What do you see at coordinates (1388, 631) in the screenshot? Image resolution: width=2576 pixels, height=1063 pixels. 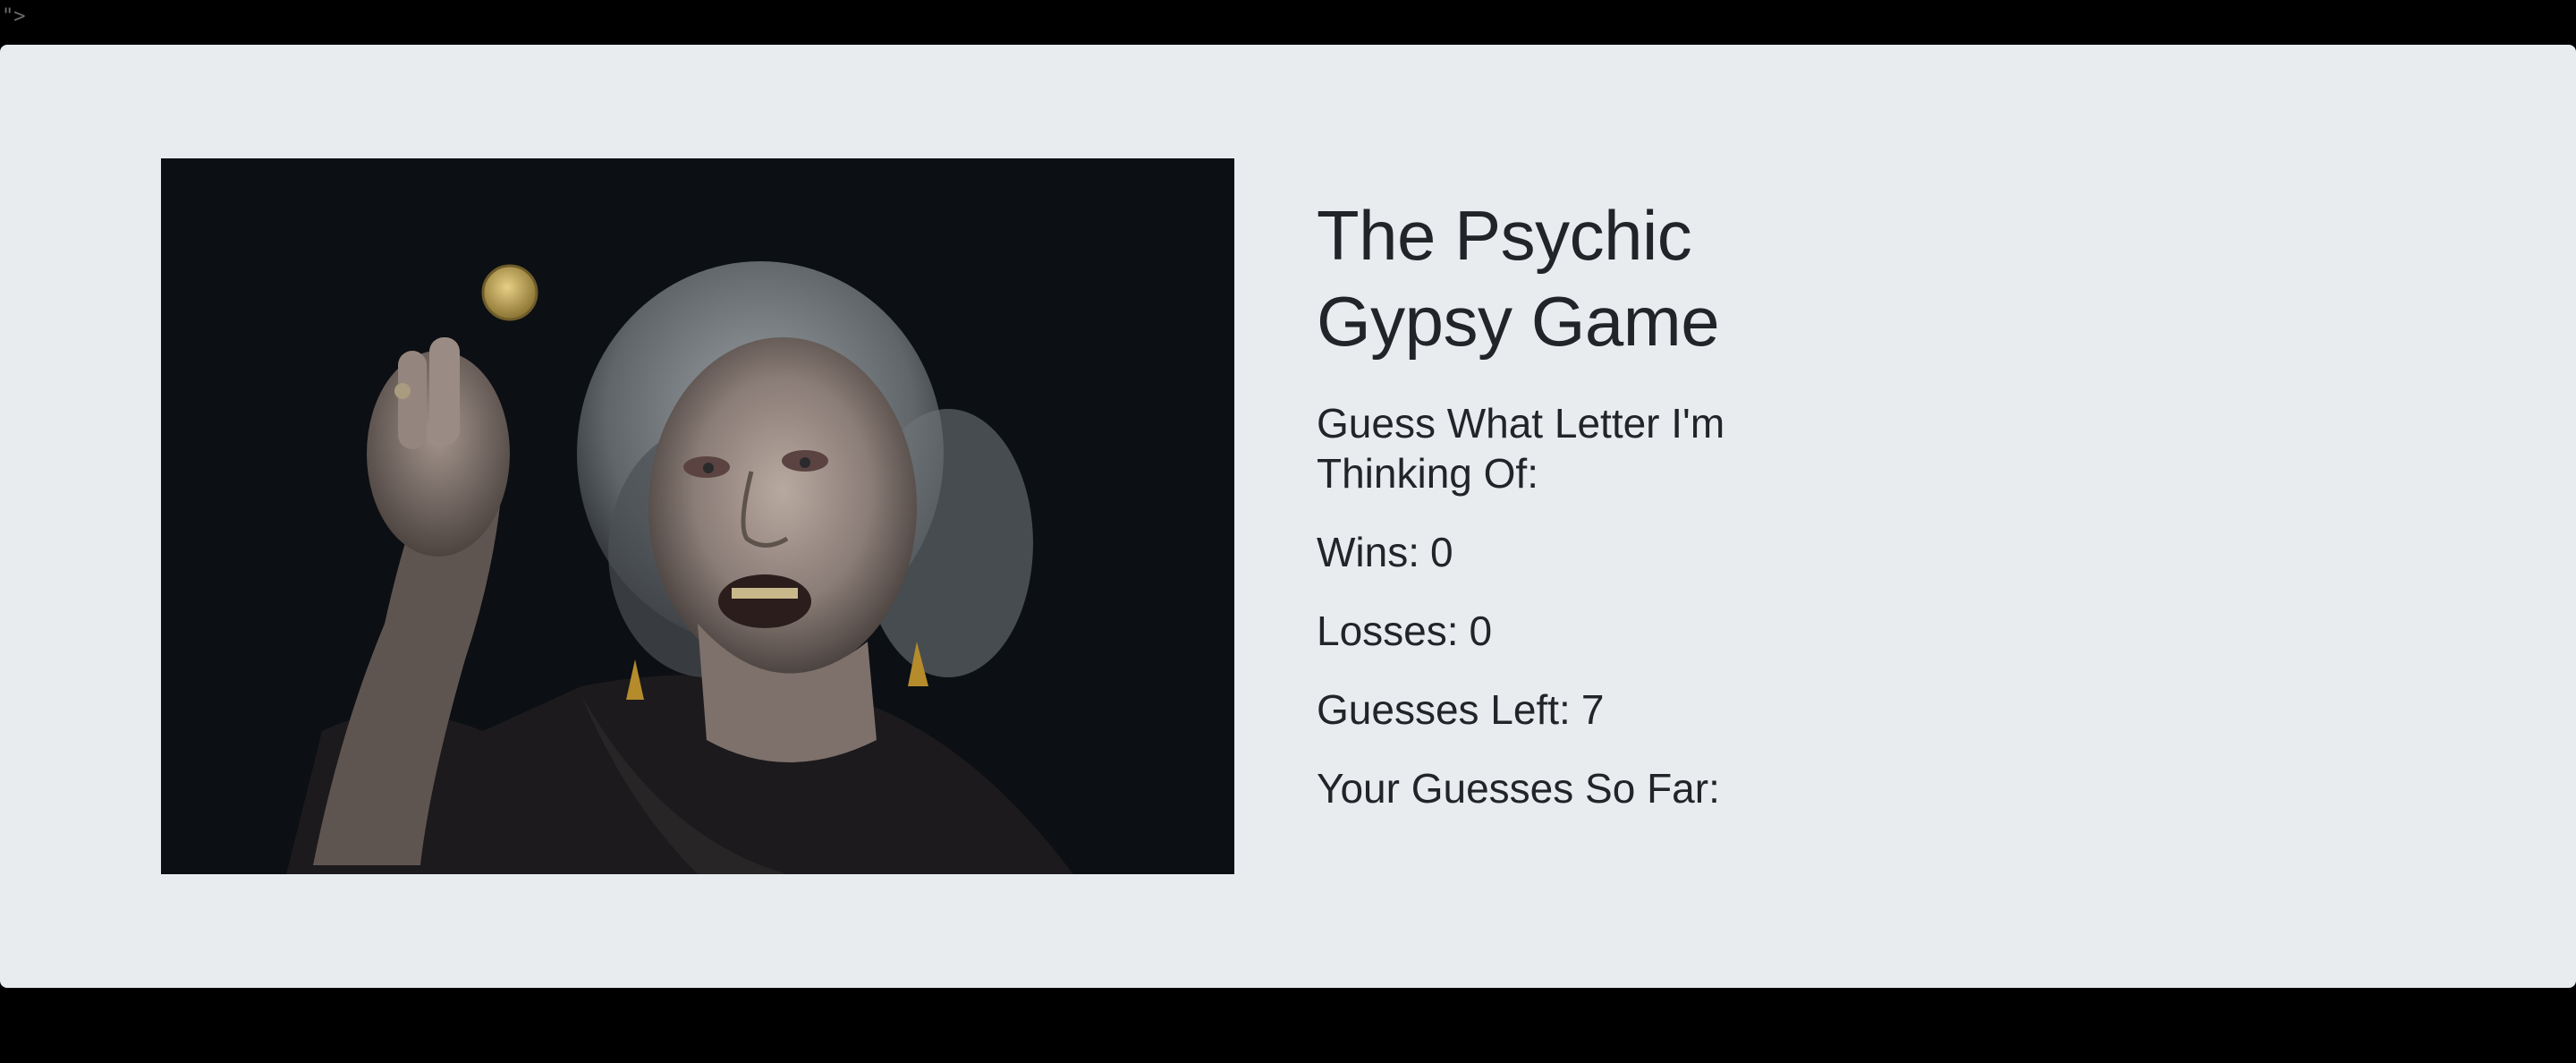 I see `losses-label: Losses:` at bounding box center [1388, 631].